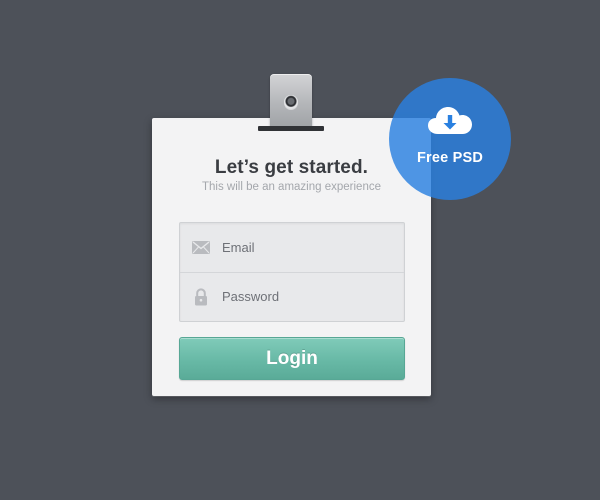 This screenshot has width=600, height=500. I want to click on login-button: Login, so click(292, 358).